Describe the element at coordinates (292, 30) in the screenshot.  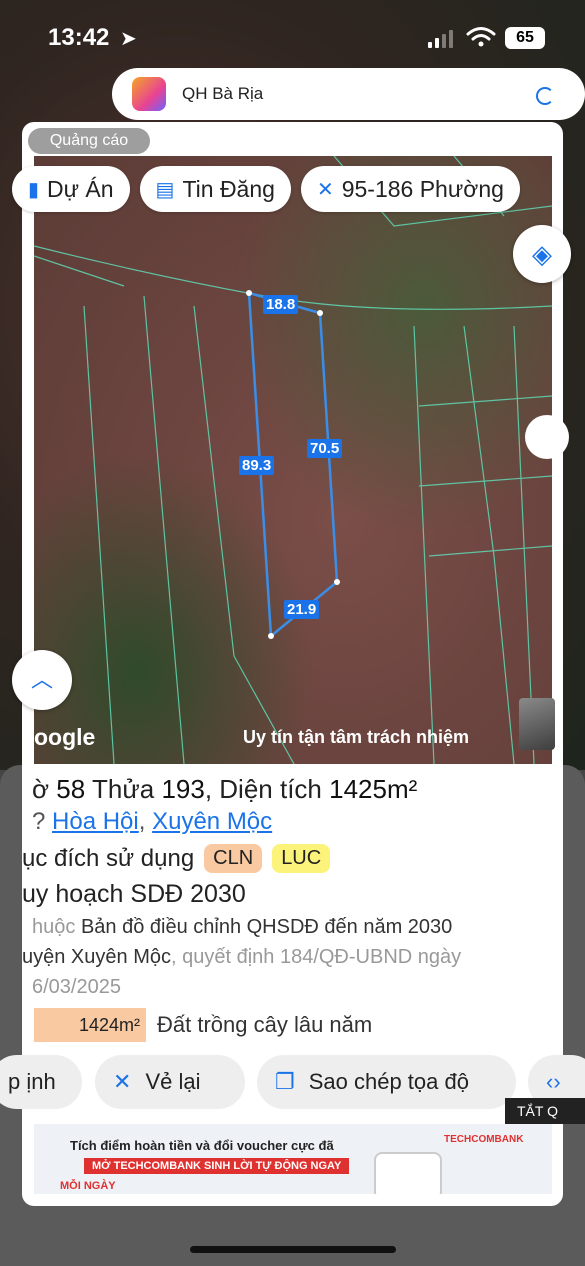
I see `status-bar: 13:42 ➤ 65` at that location.